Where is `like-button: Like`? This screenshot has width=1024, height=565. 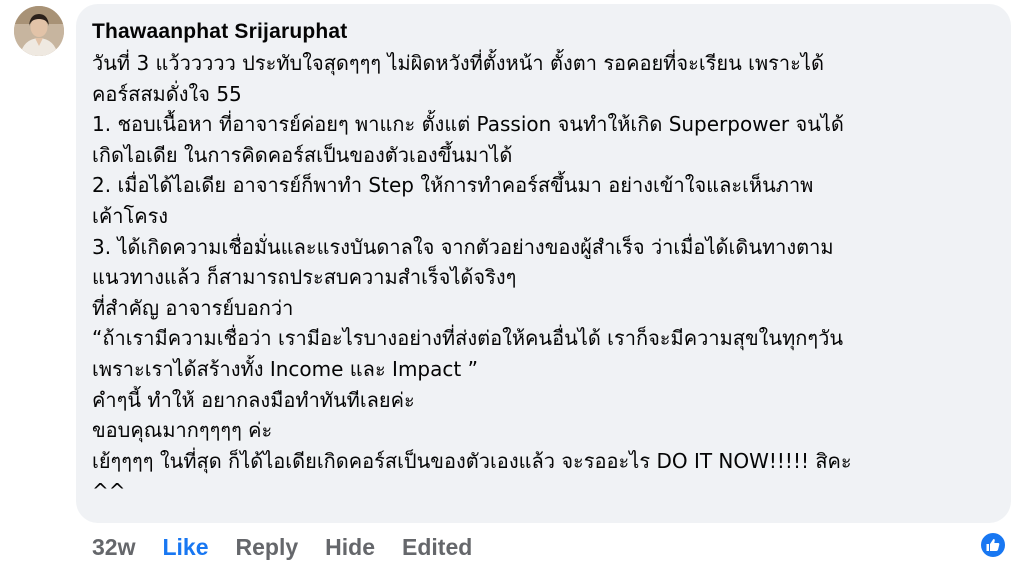 like-button: Like is located at coordinates (185, 547).